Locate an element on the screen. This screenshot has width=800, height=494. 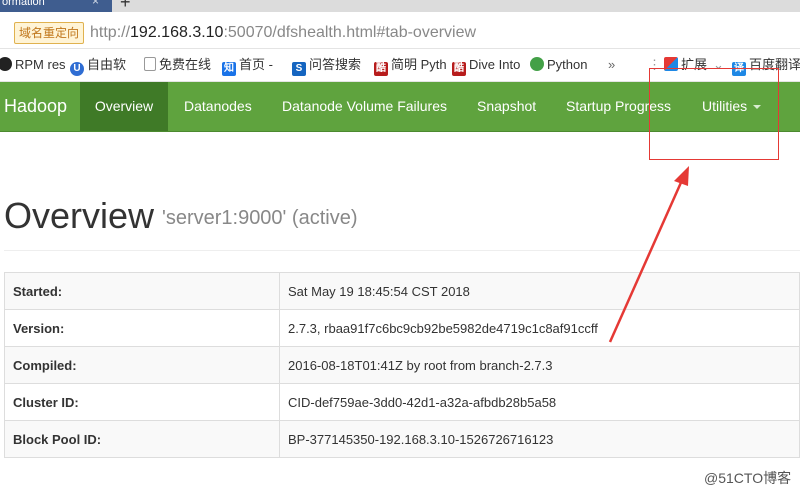
new-tab-icon: + is located at coordinates (125, 5).